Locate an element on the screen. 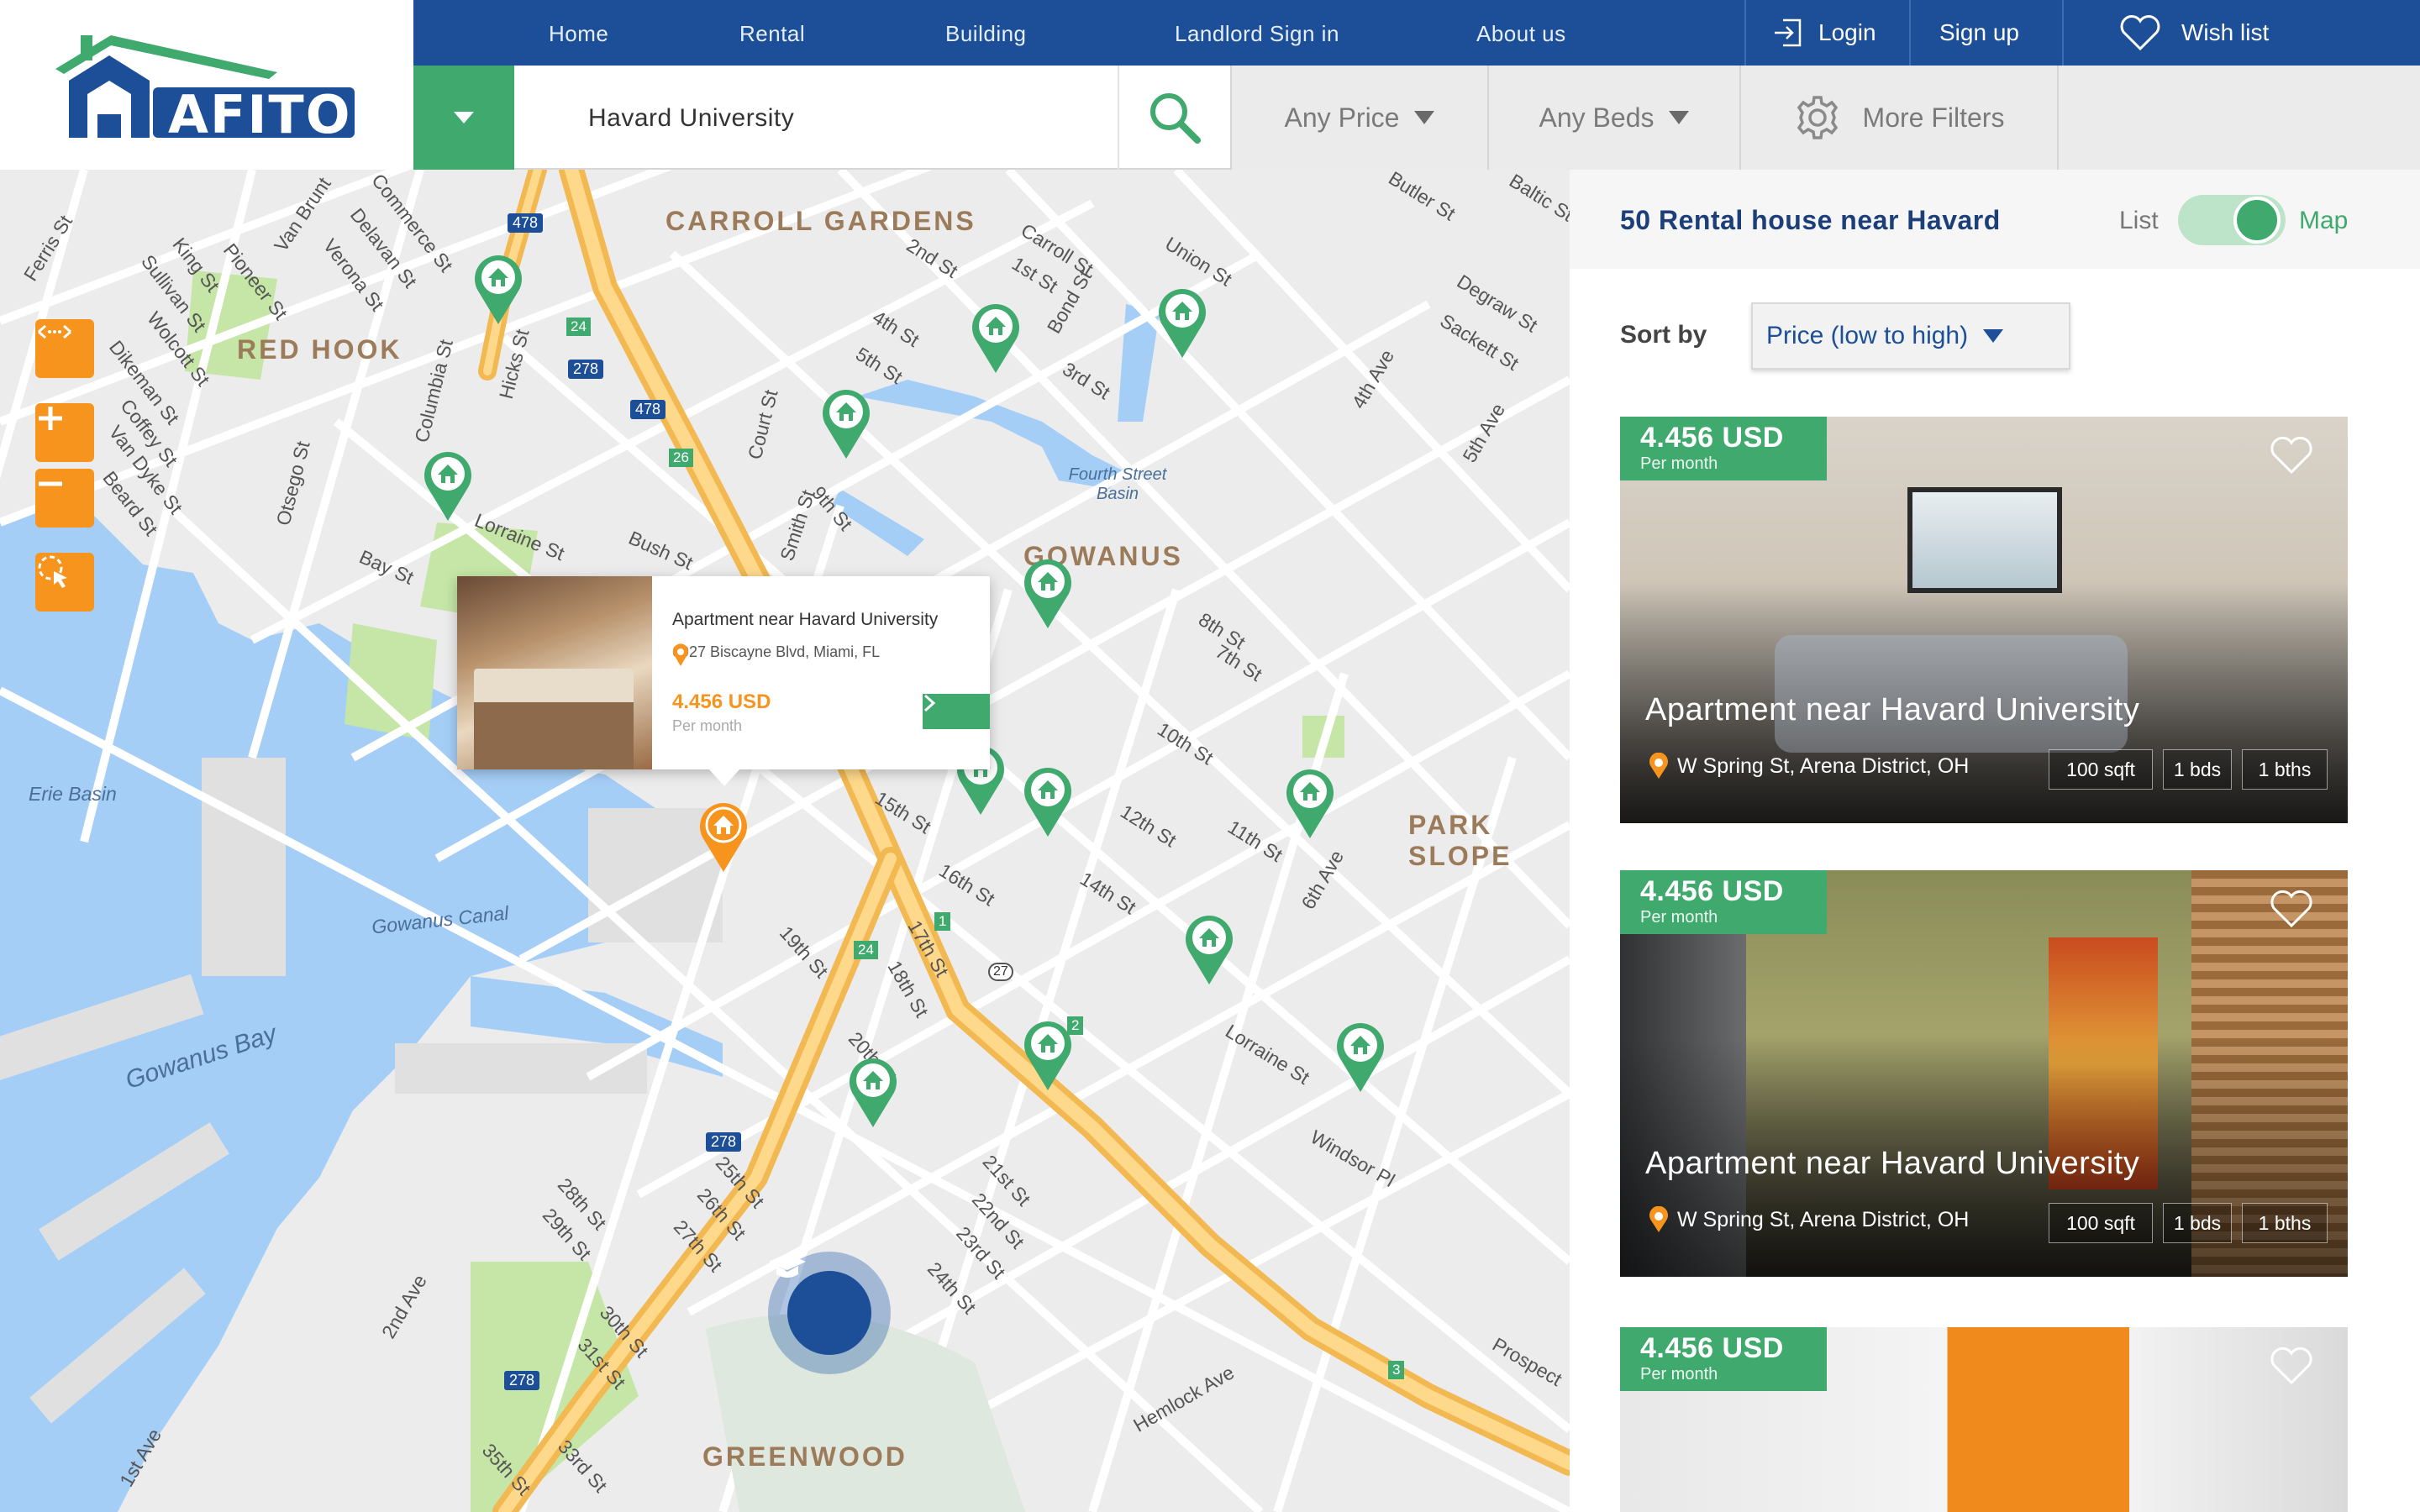  price-filter: Any Price is located at coordinates (1358, 118).